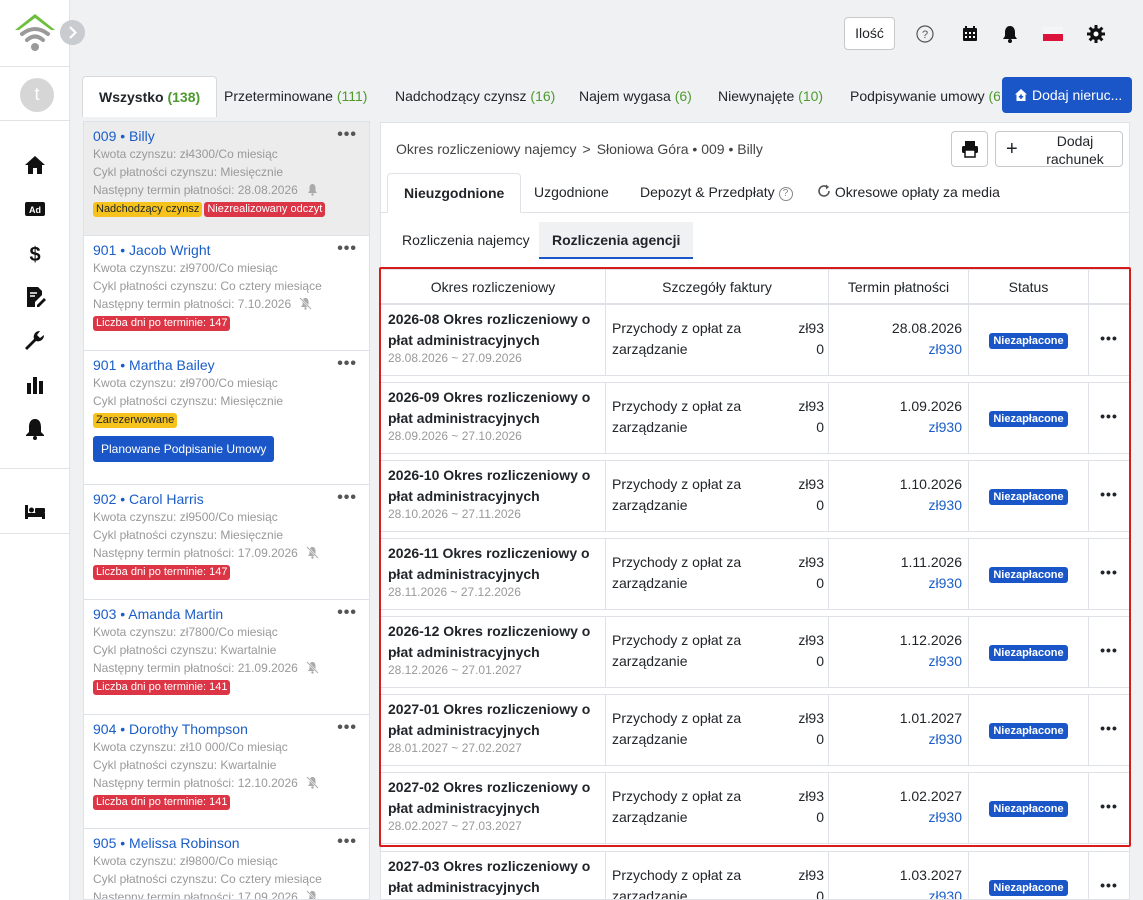 This screenshot has width=1143, height=900. Describe the element at coordinates (35, 297) in the screenshot. I see `contract-edit-icon` at that location.